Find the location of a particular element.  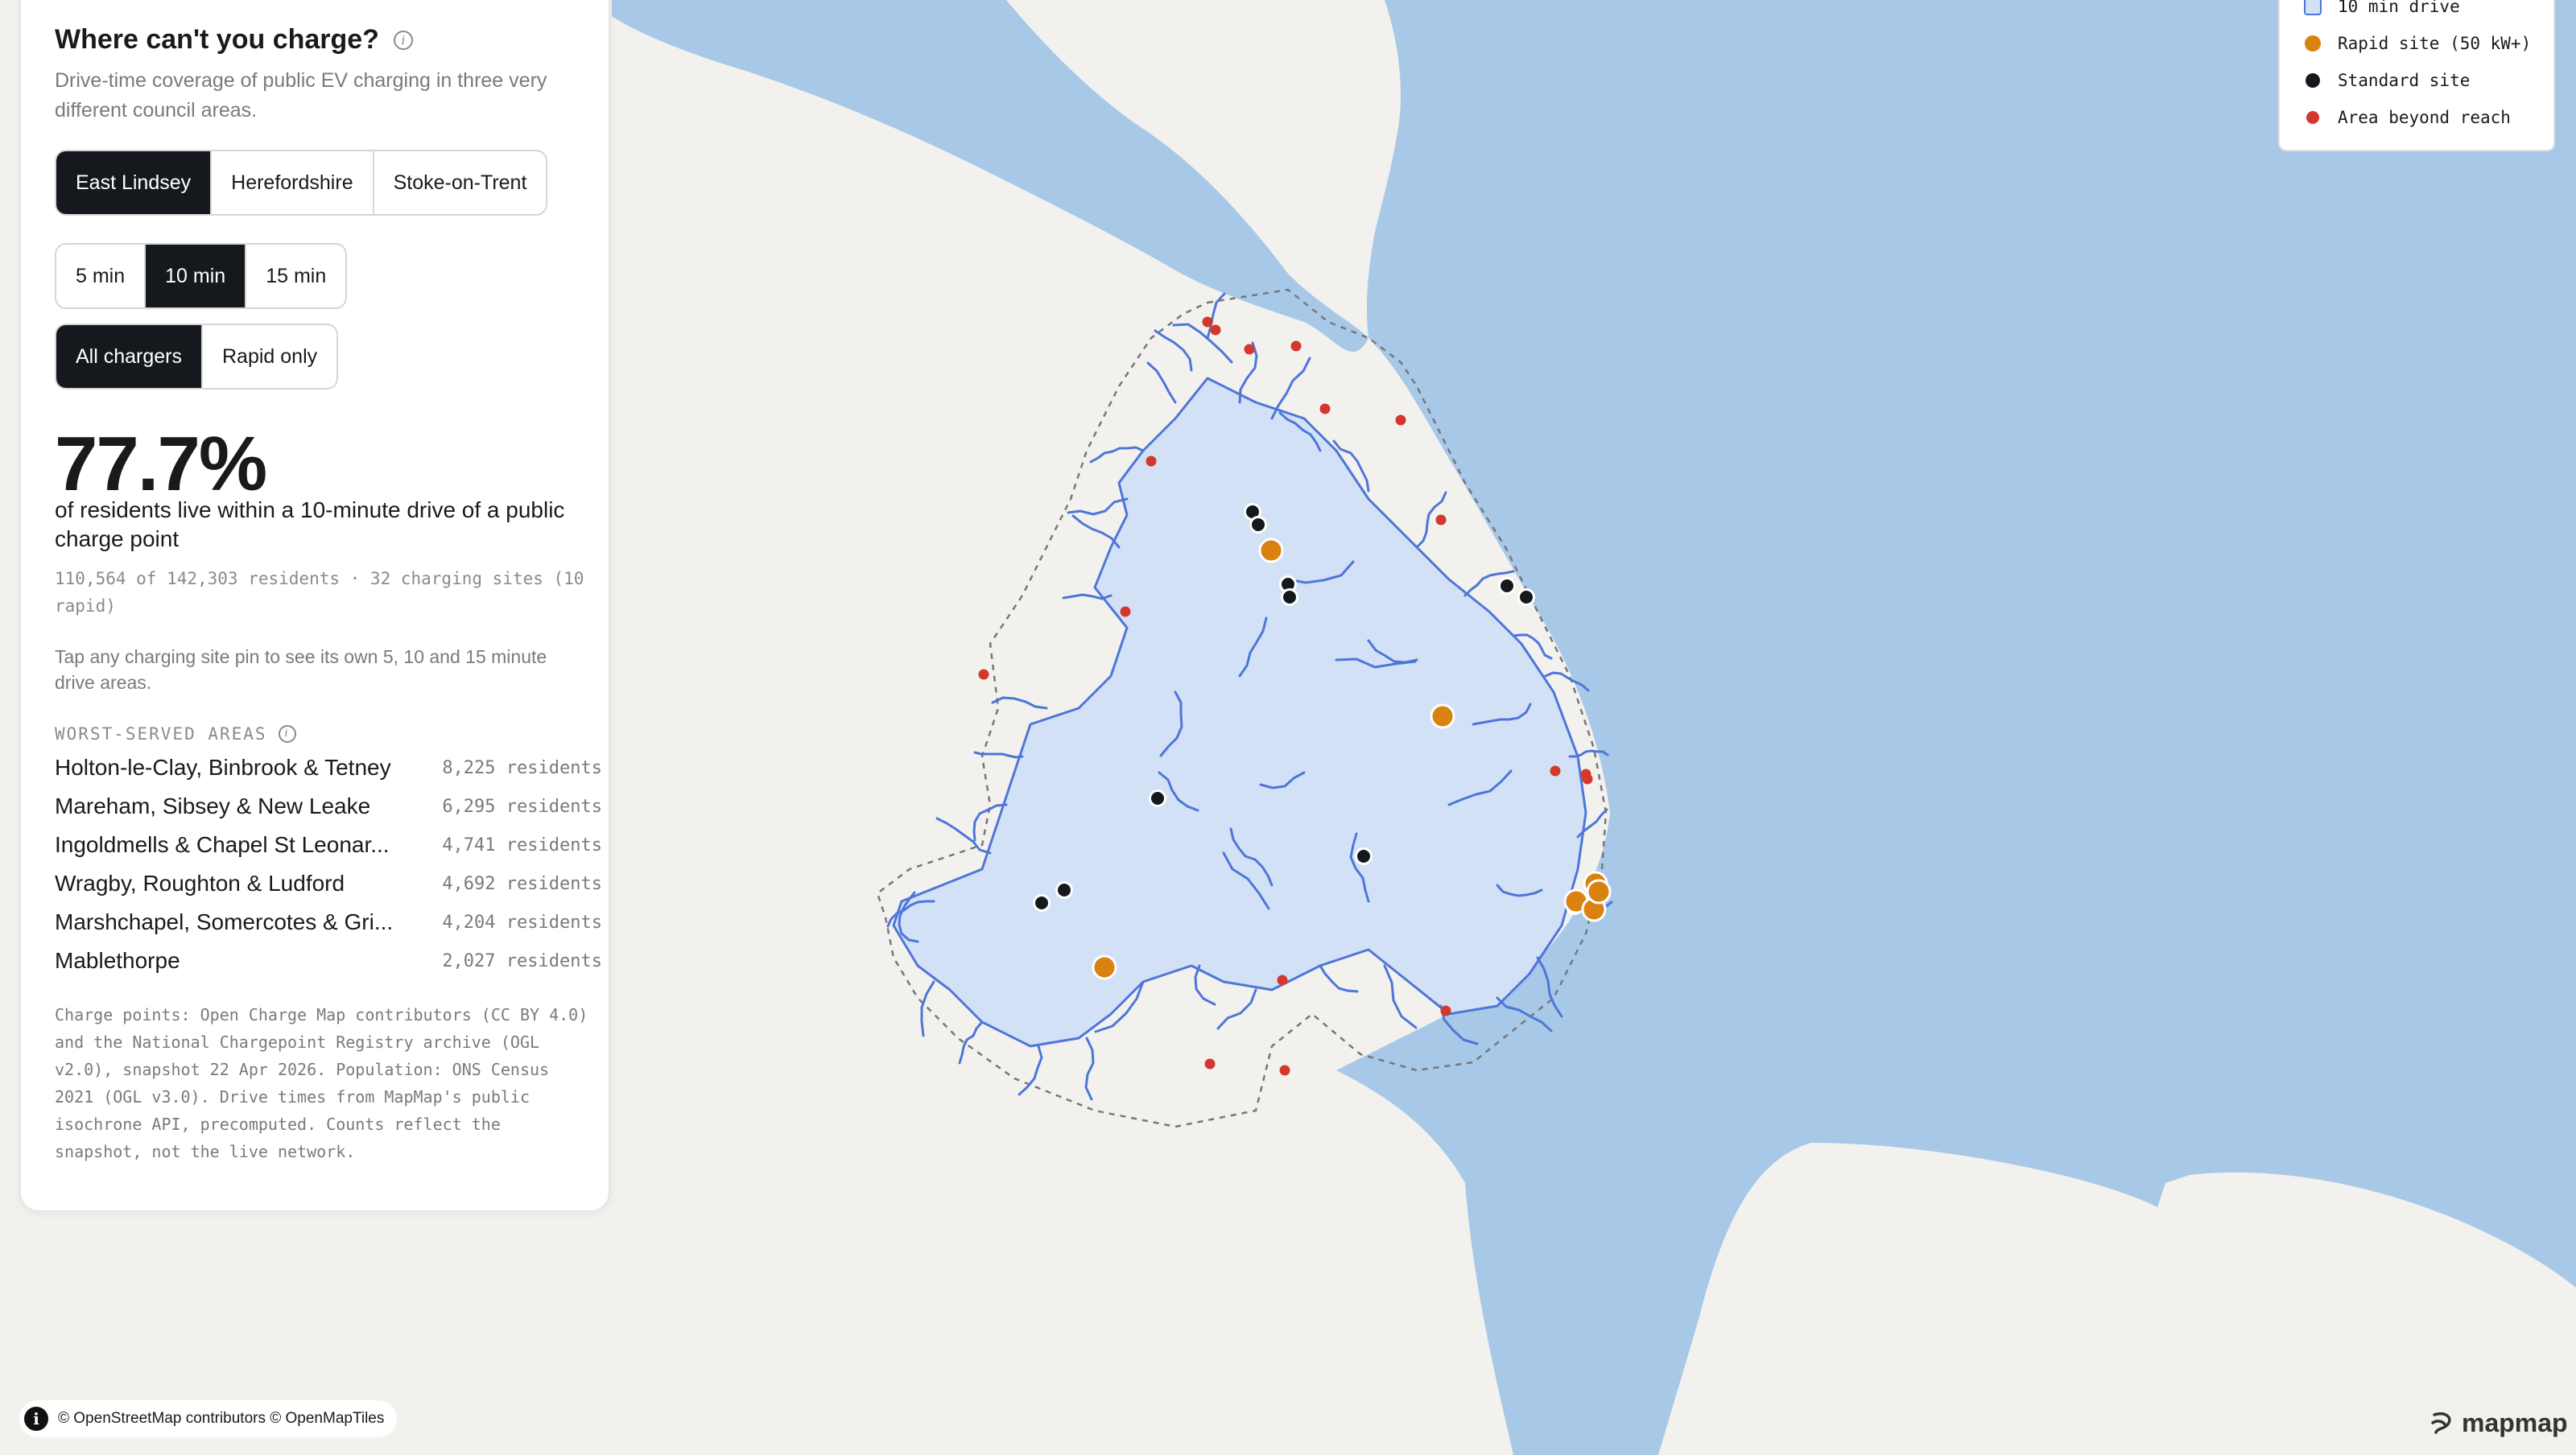

worst-served-heading: WORST-SERVED AREAS i is located at coordinates (175, 734).